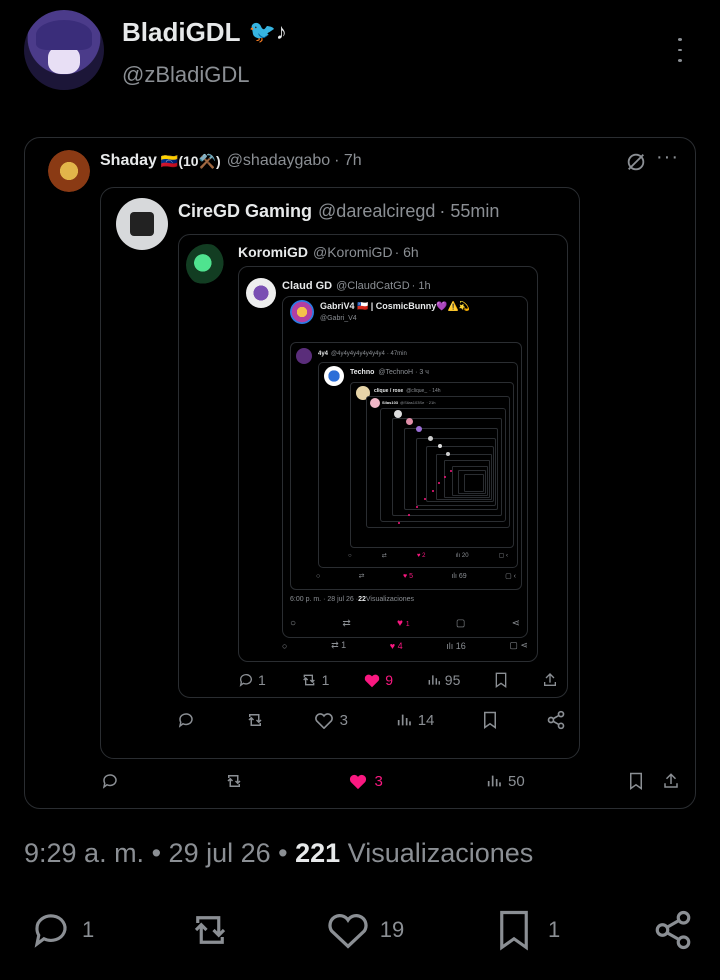 This screenshot has width=720, height=980. Describe the element at coordinates (314, 680) in the screenshot. I see `repost-icon: 1` at that location.